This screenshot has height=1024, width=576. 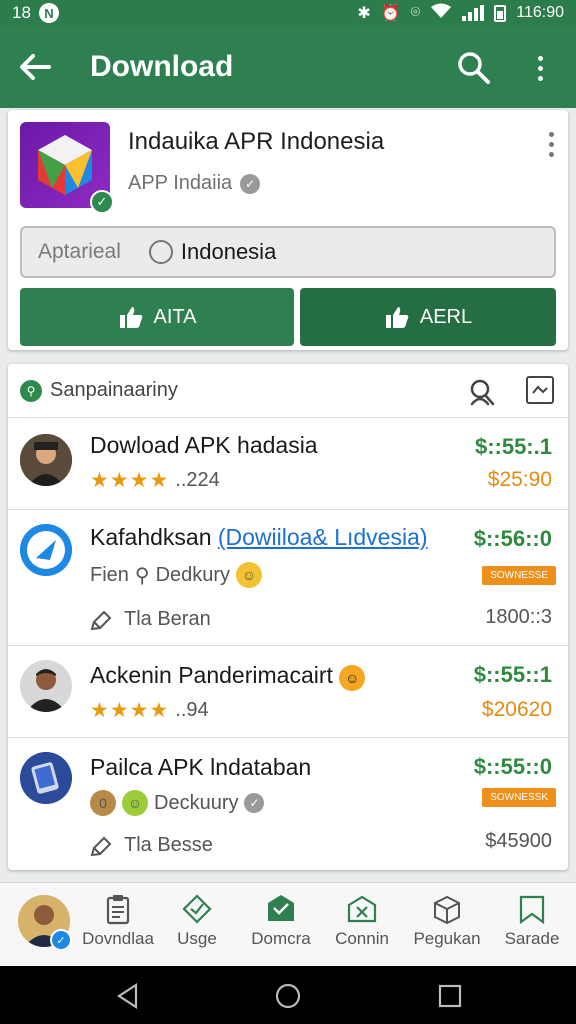 I want to click on mail-check-icon, so click(x=281, y=908).